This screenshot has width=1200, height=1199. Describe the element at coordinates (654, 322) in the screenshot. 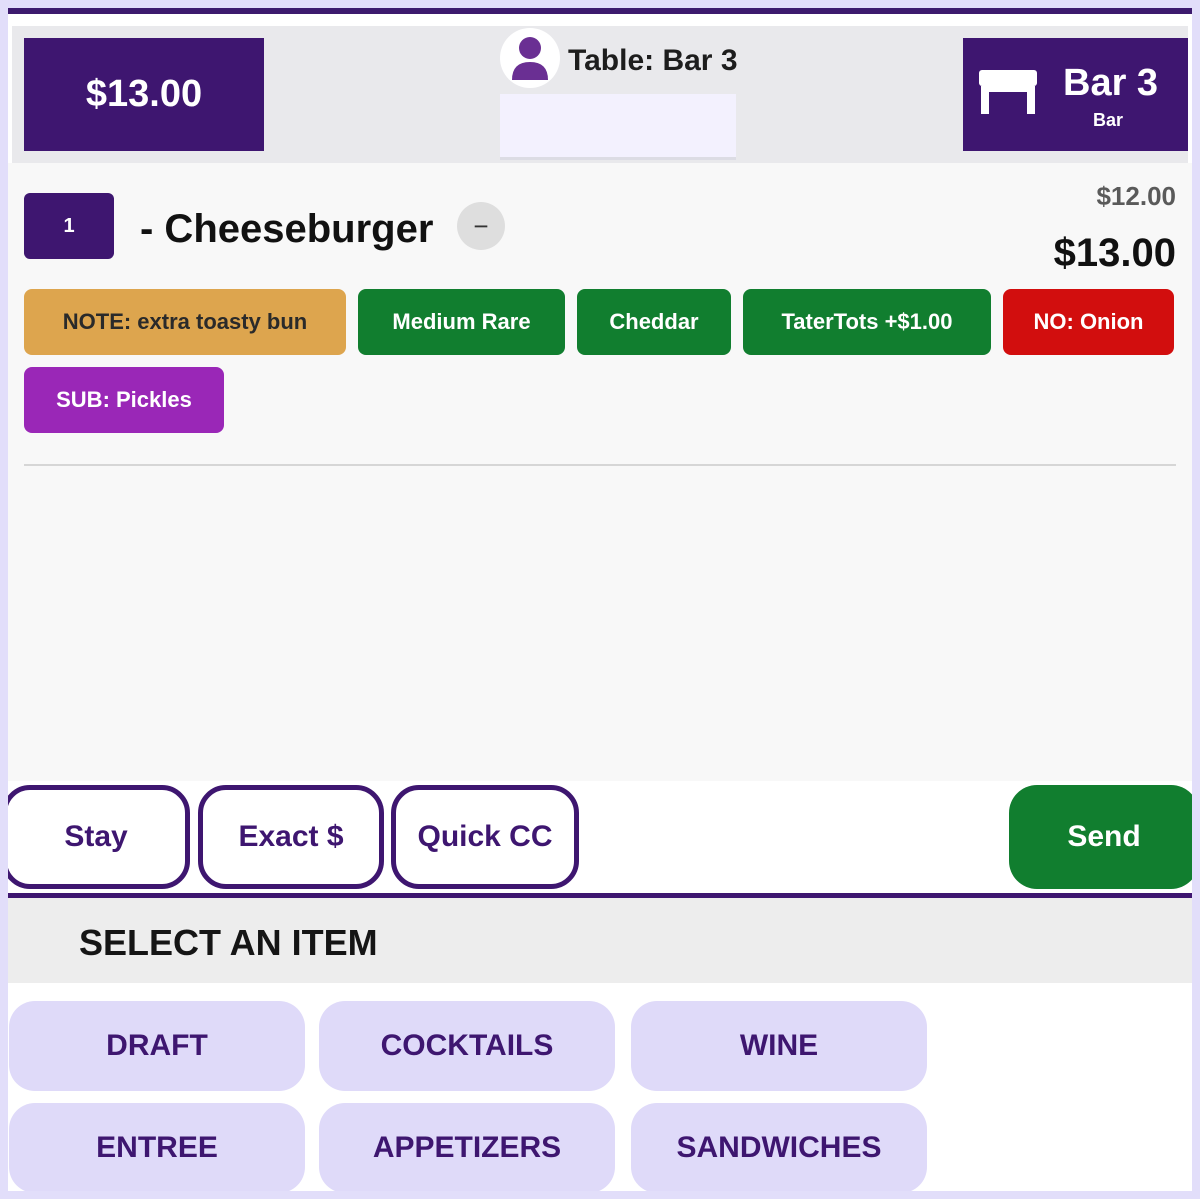

I see `modifier-add: Cheddar` at that location.